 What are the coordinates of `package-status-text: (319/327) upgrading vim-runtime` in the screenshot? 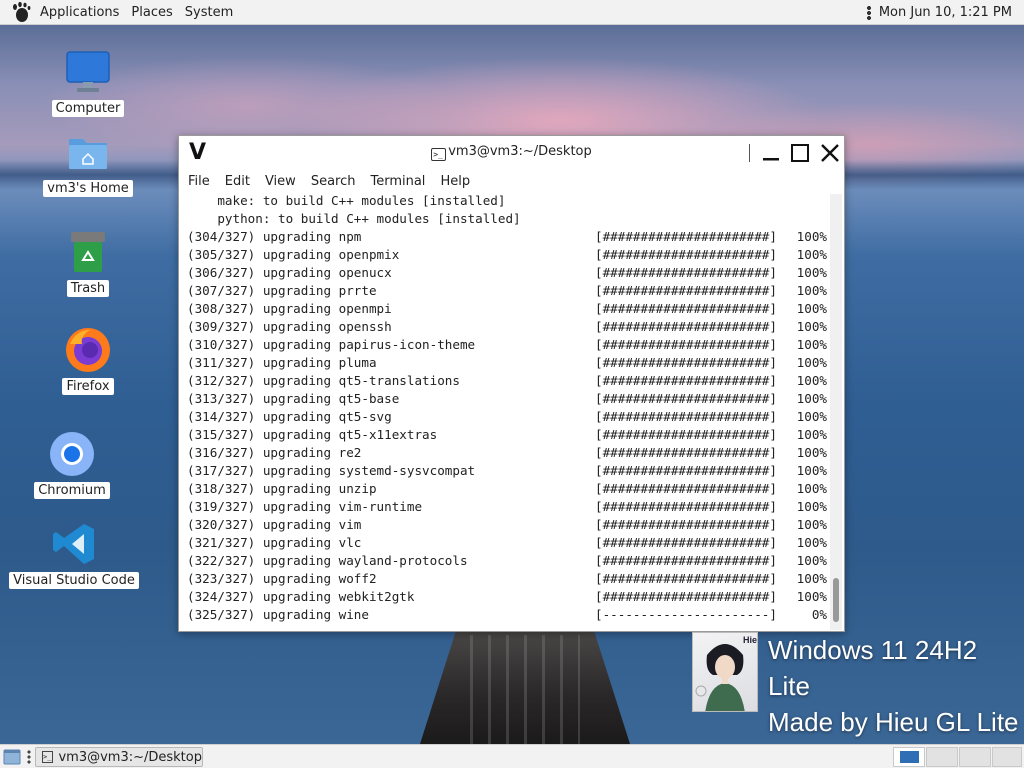 It's located at (305, 506).